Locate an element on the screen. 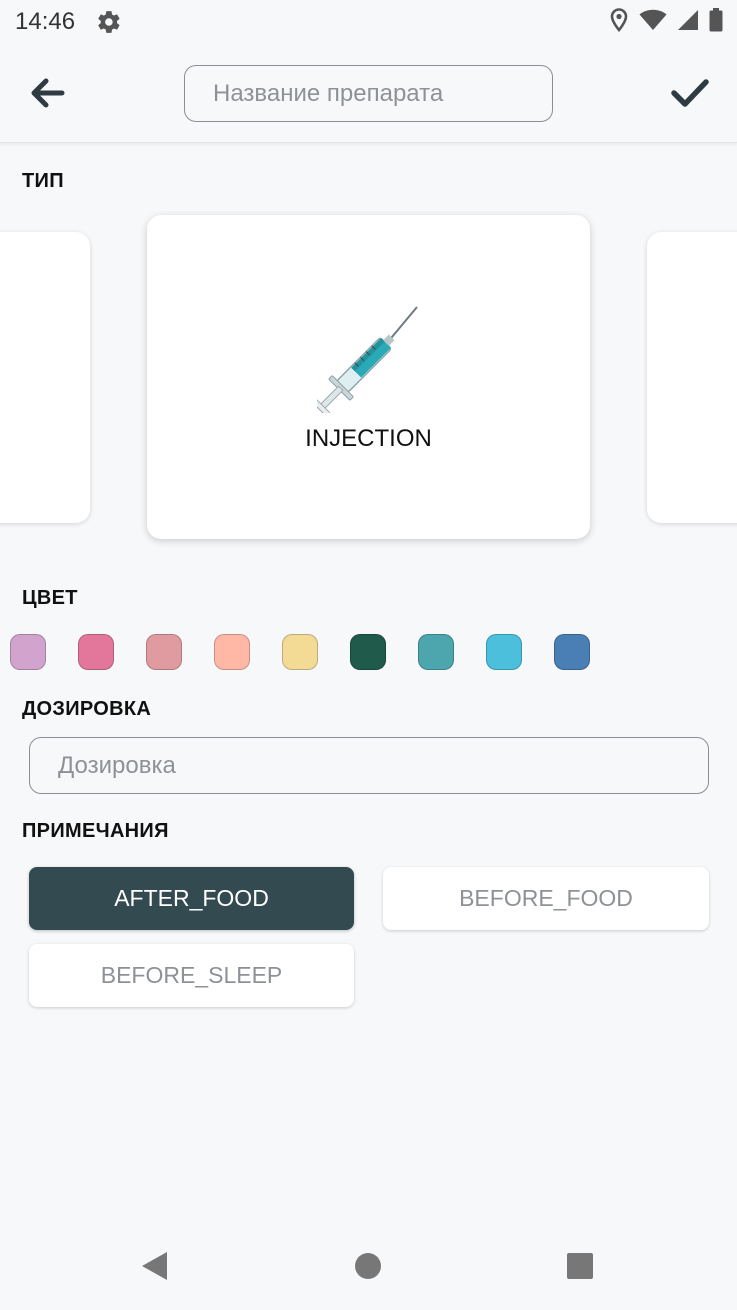 The height and width of the screenshot is (1310, 737). notes-section-label: ПРИМЕЧАНИЯ is located at coordinates (95, 831).